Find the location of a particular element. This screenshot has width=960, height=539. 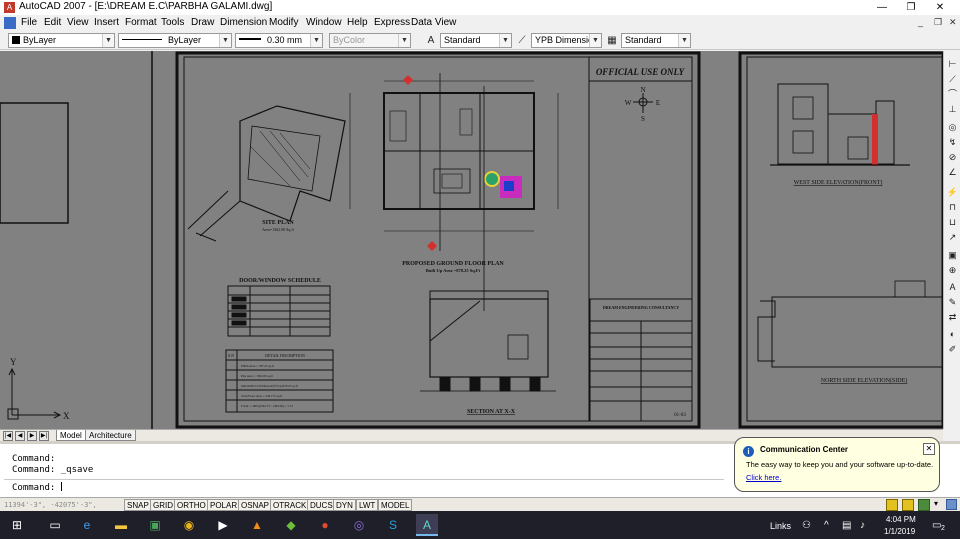

menu-window: Window is located at coordinates (324, 22).